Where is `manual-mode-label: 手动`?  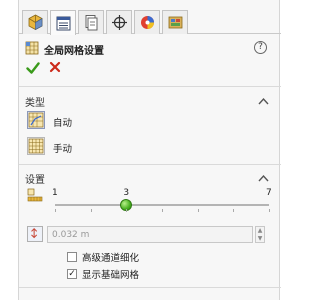
manual-mode-label: 手动 is located at coordinates (63, 149).